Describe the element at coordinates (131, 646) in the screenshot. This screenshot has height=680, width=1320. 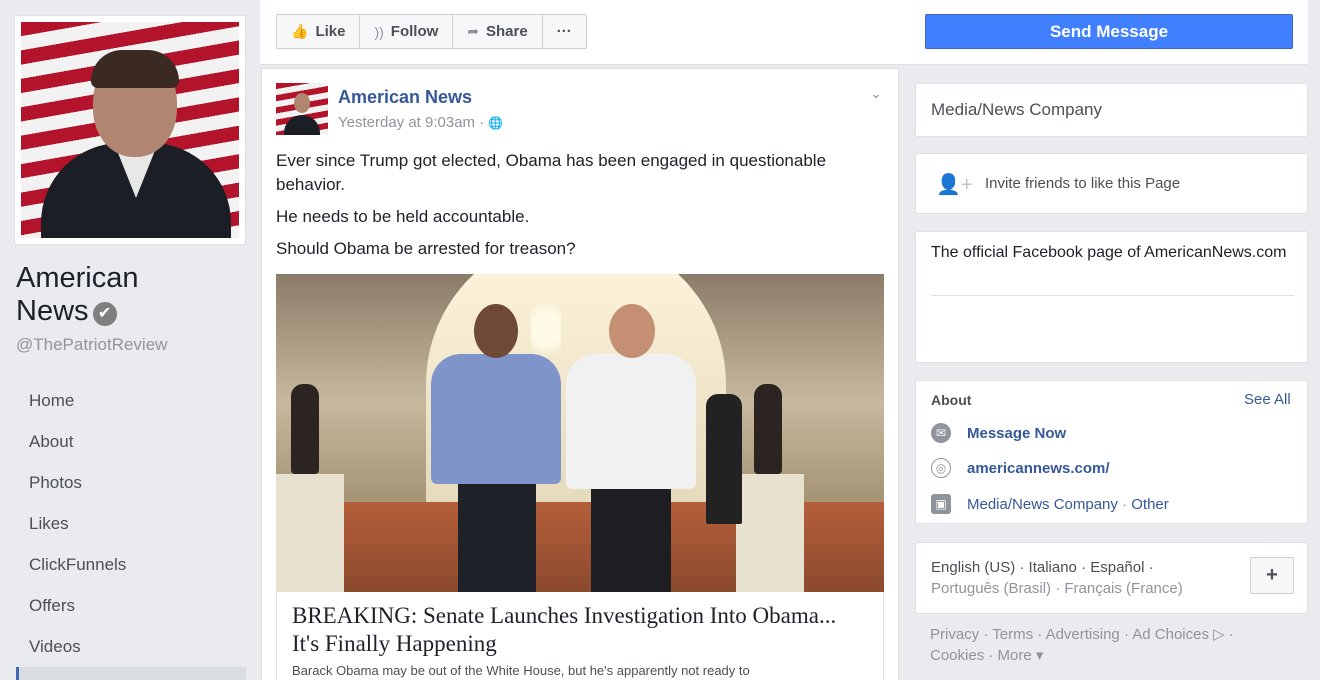
I see `nav-item-videos: Videos` at that location.